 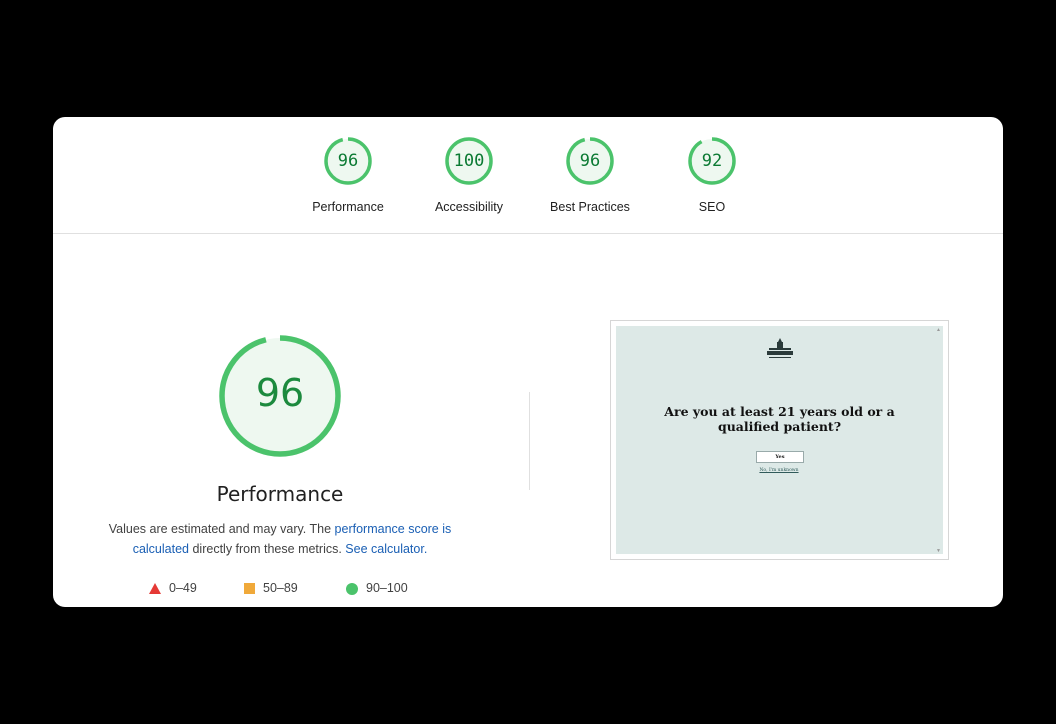 I want to click on see-calculator-link: See calculator., so click(x=386, y=549).